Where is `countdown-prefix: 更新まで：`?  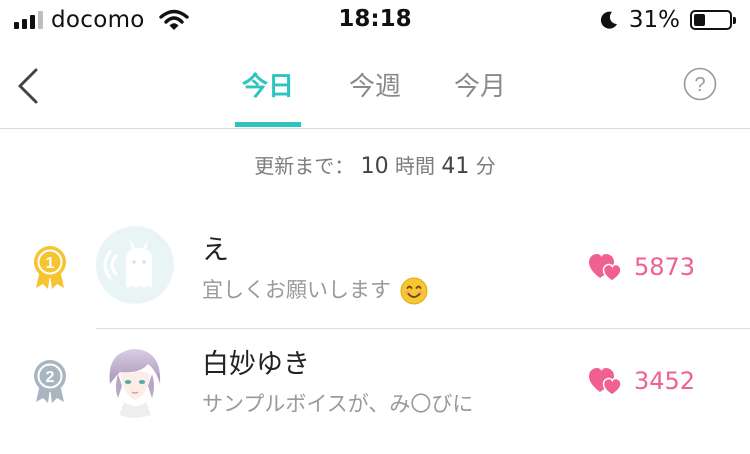
countdown-prefix: 更新まで： is located at coordinates (304, 166).